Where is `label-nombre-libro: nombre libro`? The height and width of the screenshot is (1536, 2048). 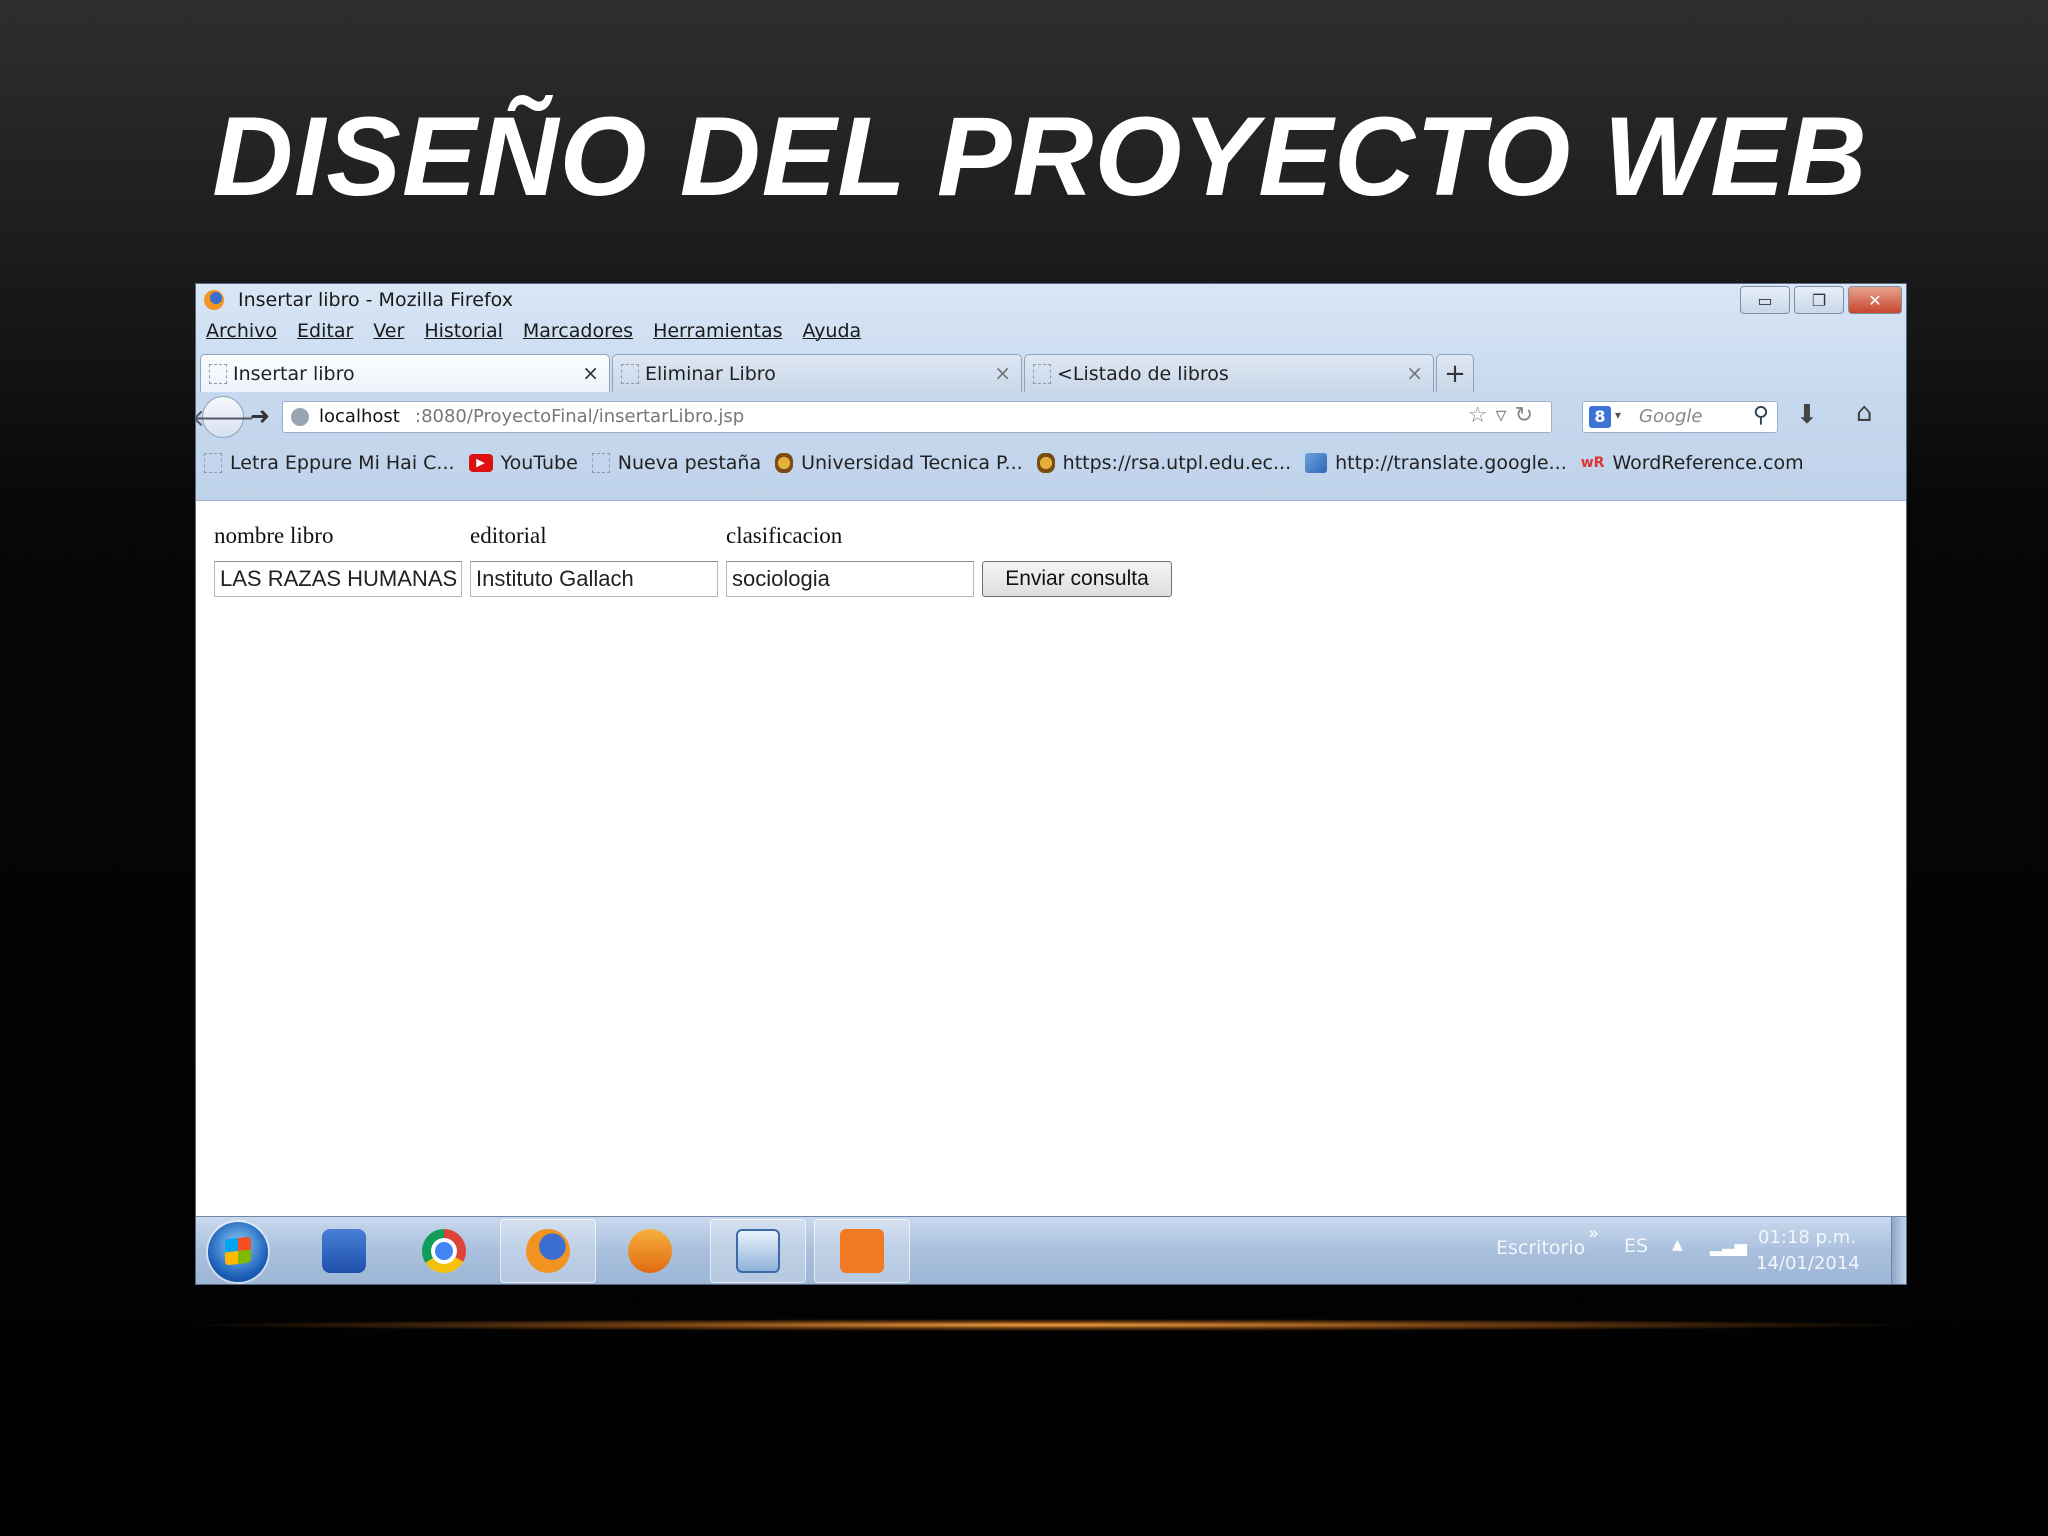 label-nombre-libro: nombre libro is located at coordinates (274, 535).